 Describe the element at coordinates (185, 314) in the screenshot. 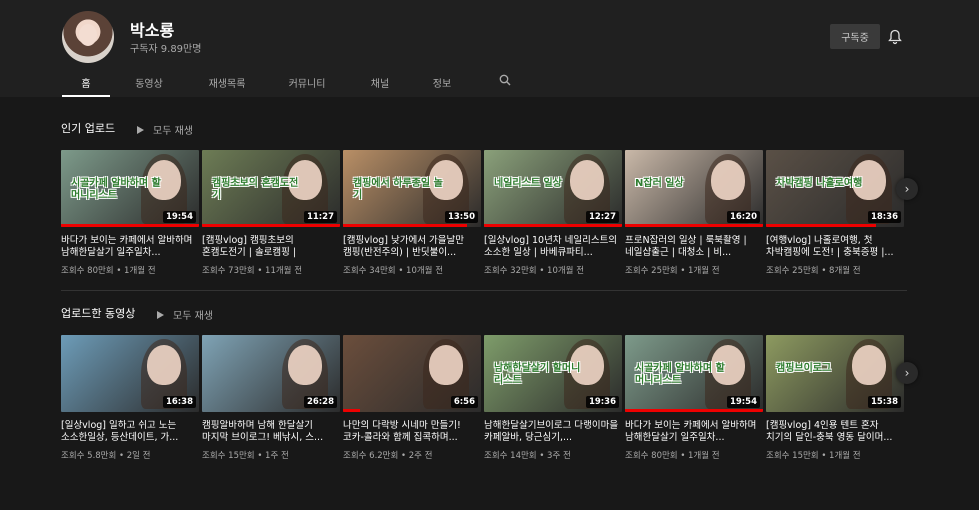

I see `play-all-uploads: 모두 재생` at that location.